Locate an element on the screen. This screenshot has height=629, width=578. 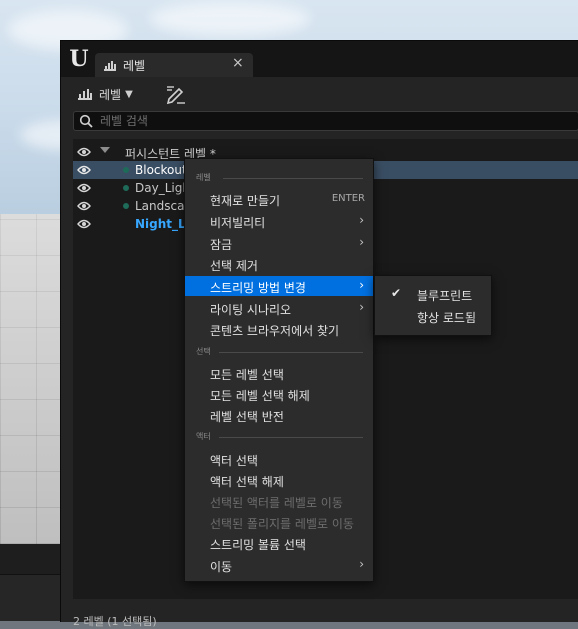
menu-item-select-streaming-volumes: 스트리밍 볼륨 선택 is located at coordinates (279, 543).